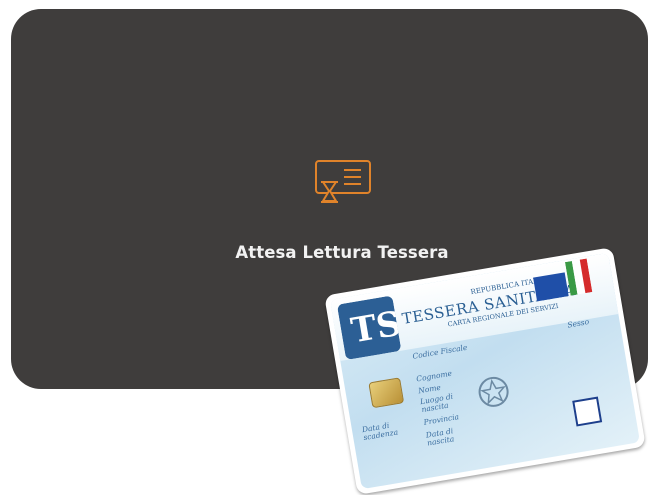 The image size is (654, 495). I want to click on ts-logo-icon: TS, so click(369, 328).